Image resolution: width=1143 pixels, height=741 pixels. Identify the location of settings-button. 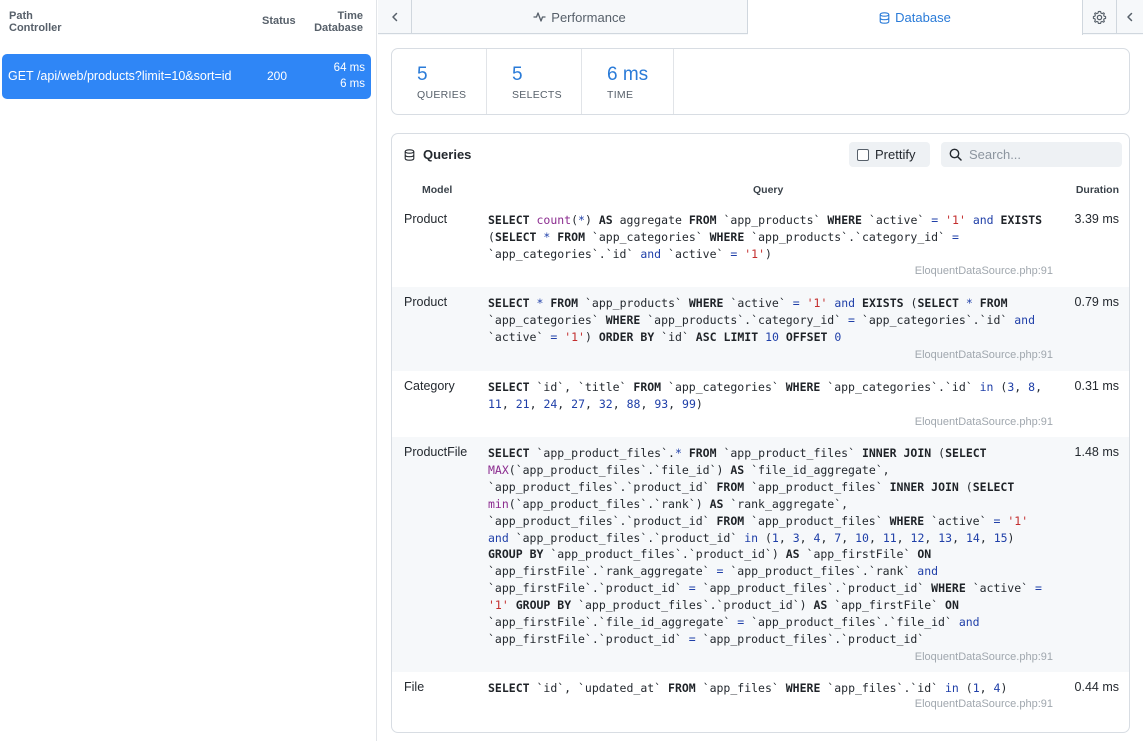
(1100, 17).